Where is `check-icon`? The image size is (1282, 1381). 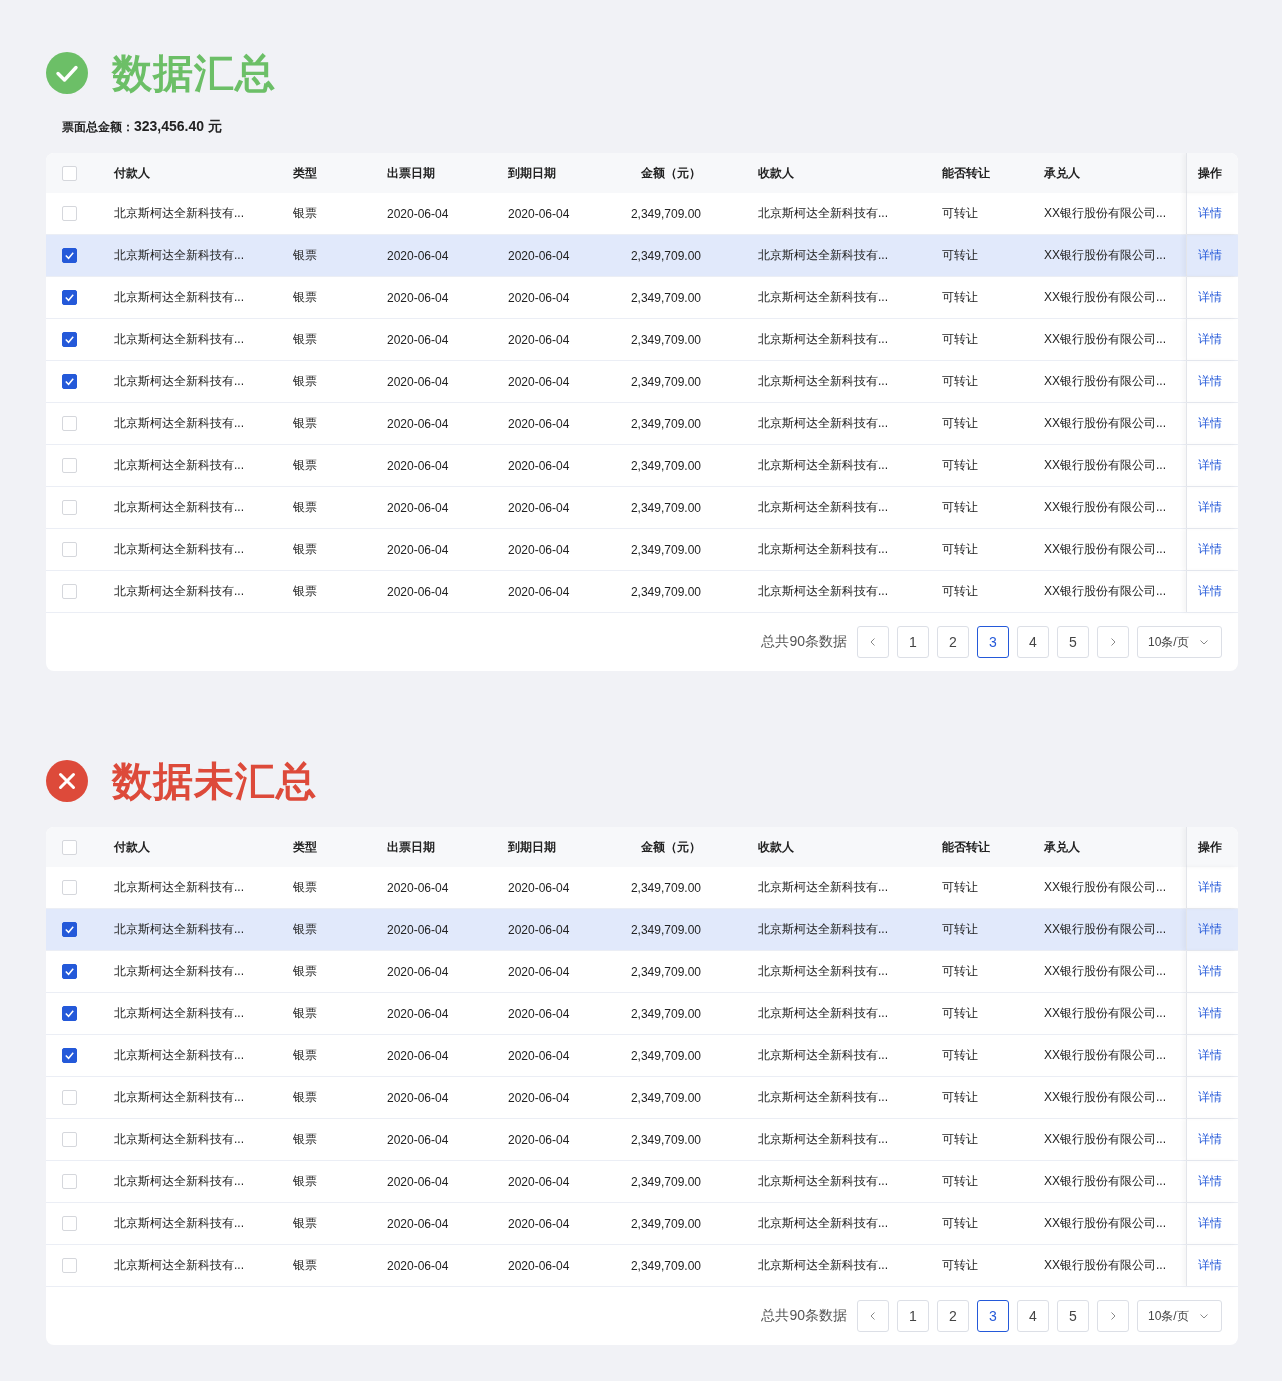 check-icon is located at coordinates (69, 1055).